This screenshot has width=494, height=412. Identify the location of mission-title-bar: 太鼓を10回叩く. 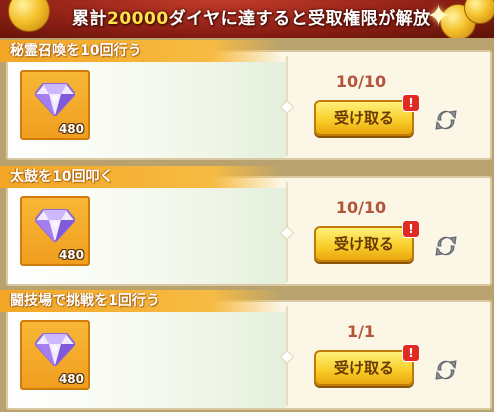
(141, 177).